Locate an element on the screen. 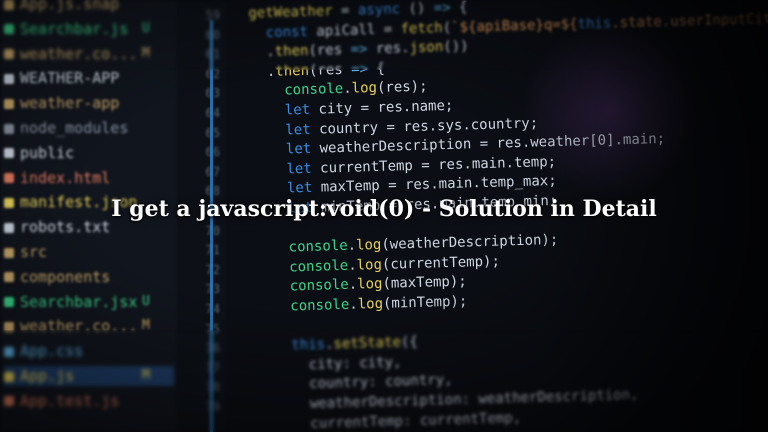 This screenshot has height=432, width=768. code-line: console.log(maxTemp); is located at coordinates (378, 284).